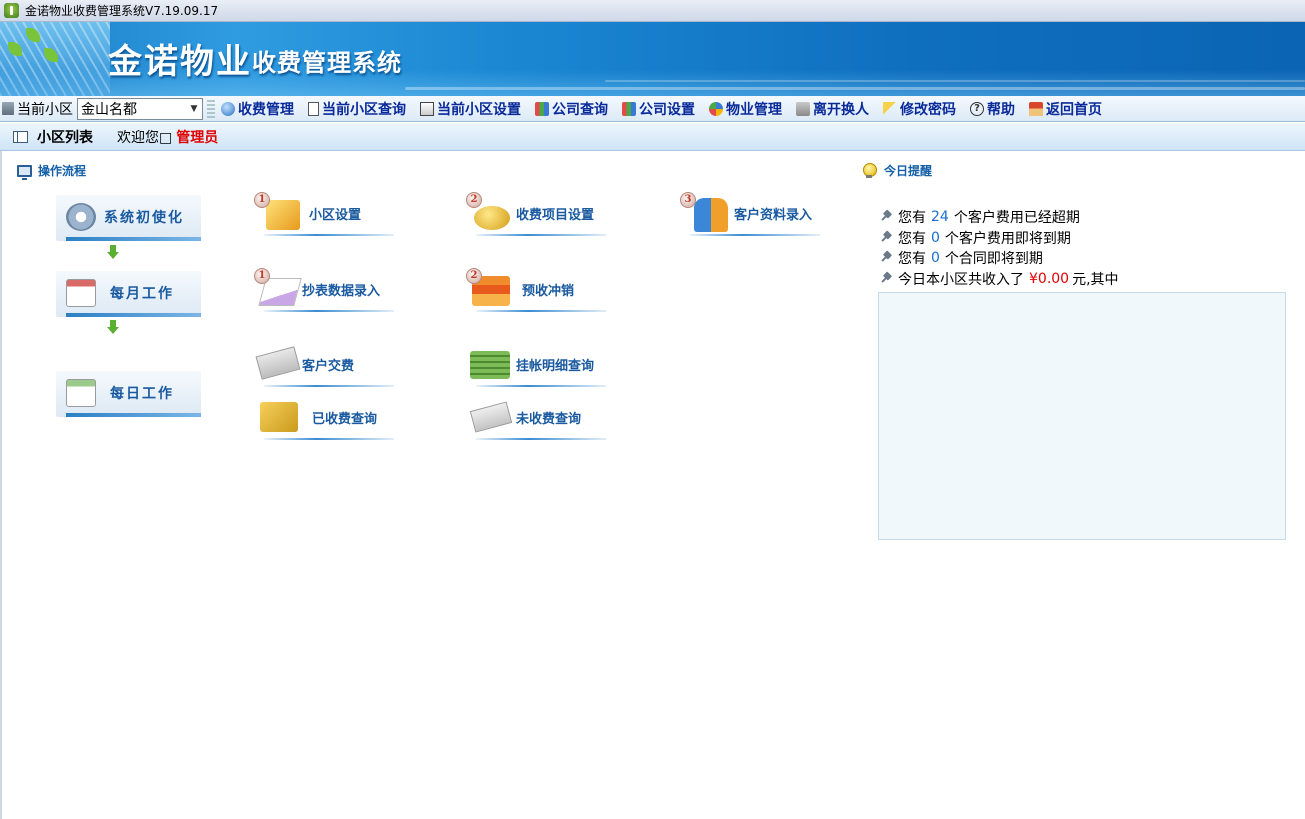  Describe the element at coordinates (211, 108) in the screenshot. I see `toolbar-grip` at that location.